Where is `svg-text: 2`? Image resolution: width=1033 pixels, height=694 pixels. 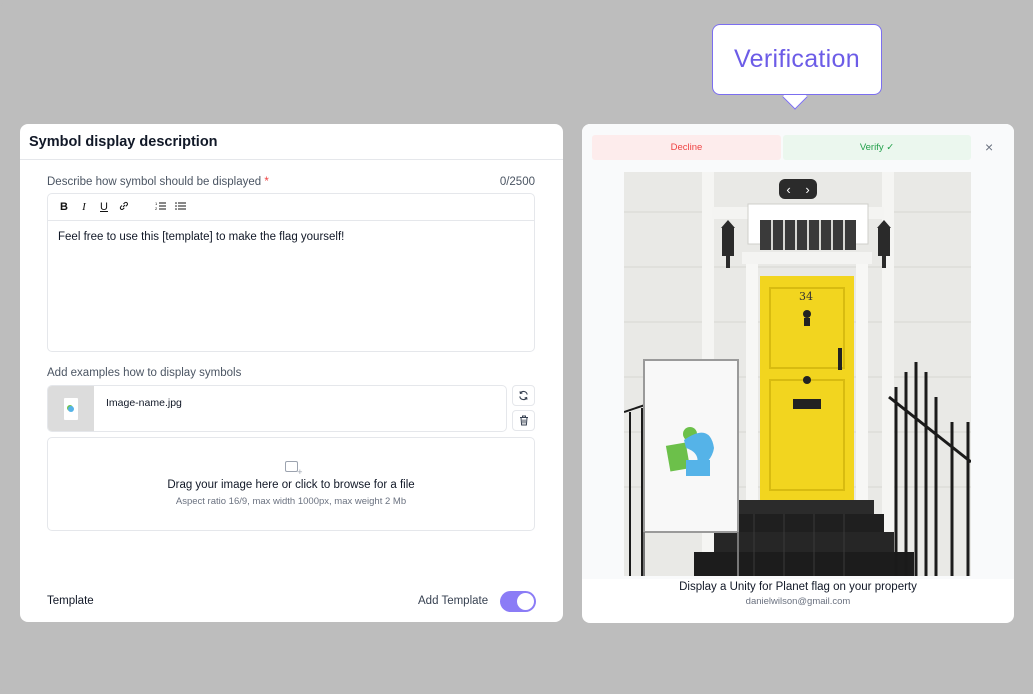
svg-text: 2 is located at coordinates (156, 208).